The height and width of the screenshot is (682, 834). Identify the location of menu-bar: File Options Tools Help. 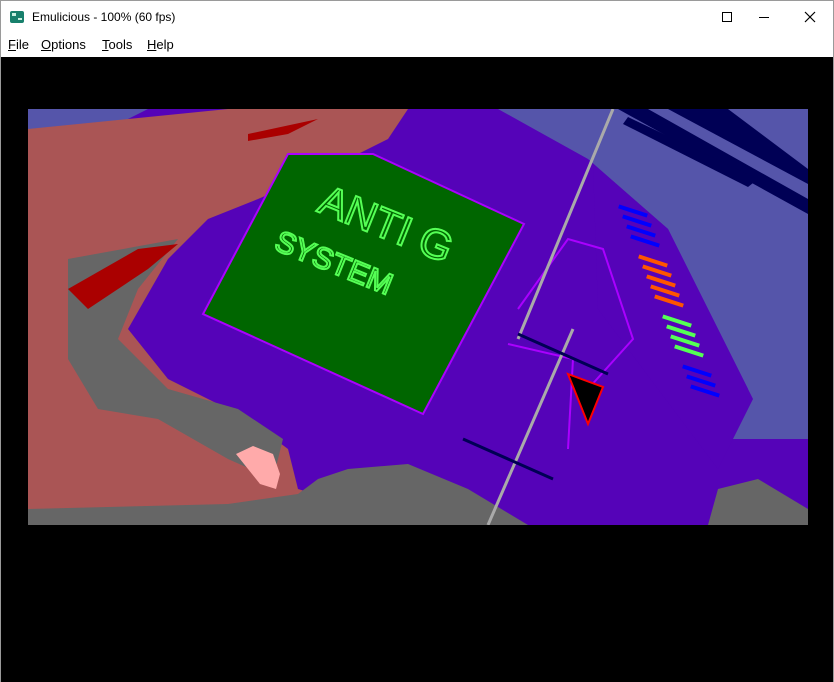
(417, 45).